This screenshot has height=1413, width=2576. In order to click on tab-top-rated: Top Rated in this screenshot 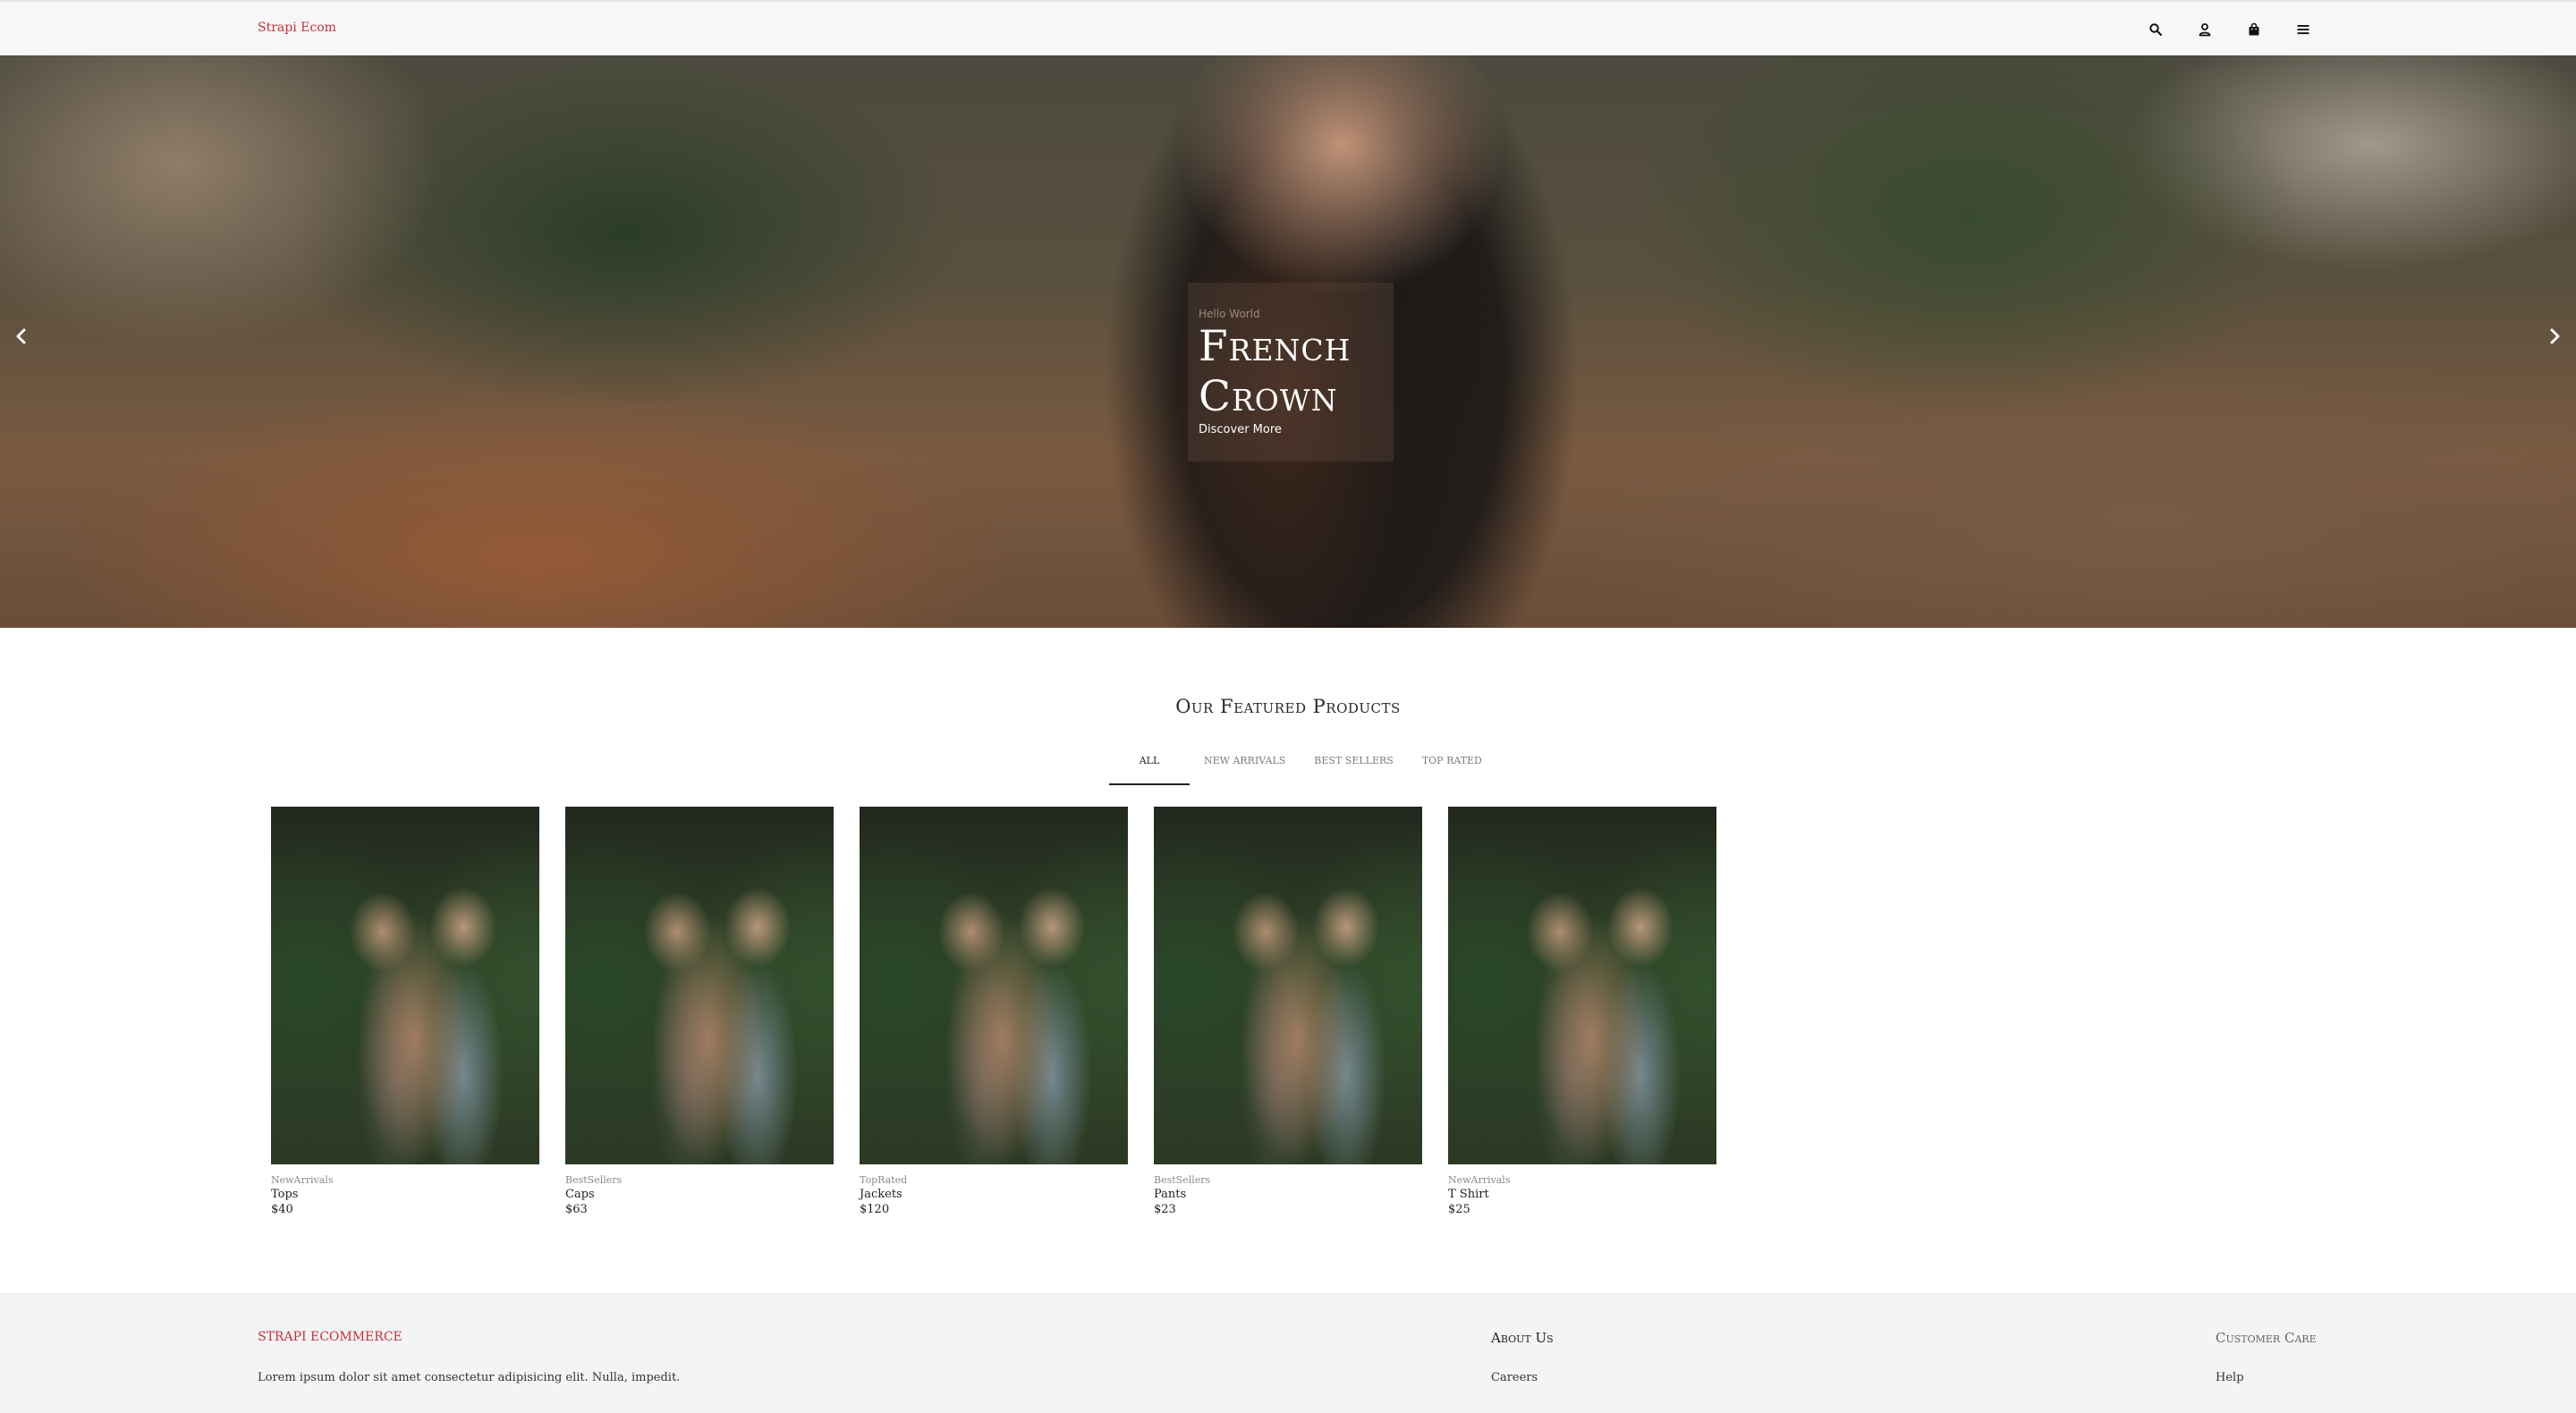, I will do `click(1452, 768)`.